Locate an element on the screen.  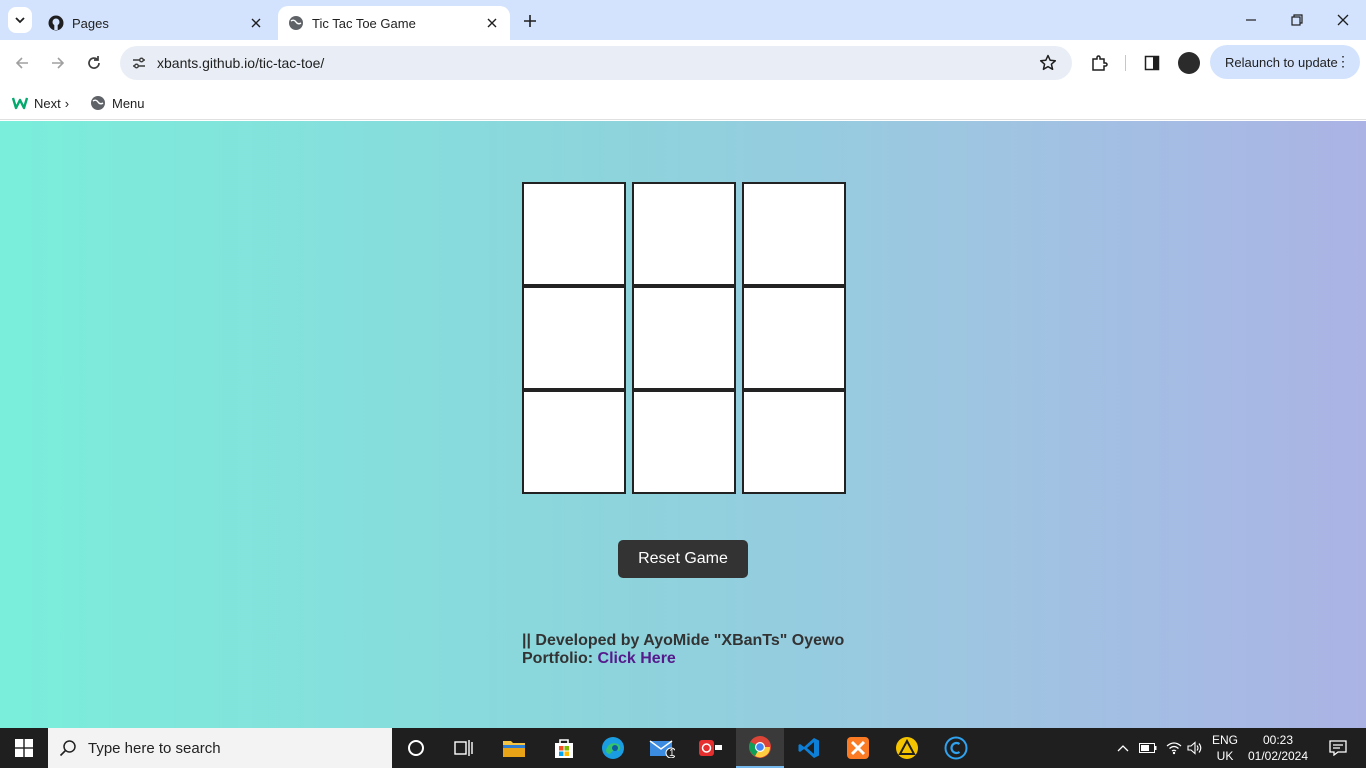
tab-pages: Pages is located at coordinates (156, 23).